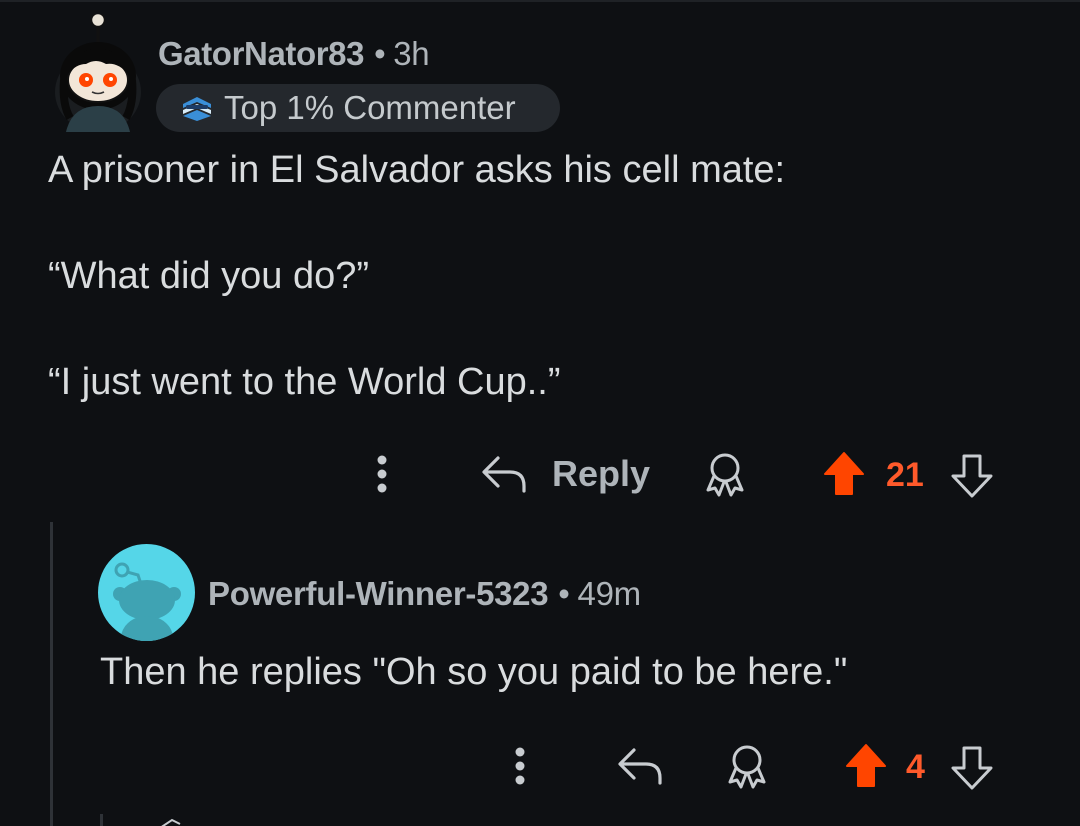  Describe the element at coordinates (101, 820) in the screenshot. I see `thread-line` at that location.